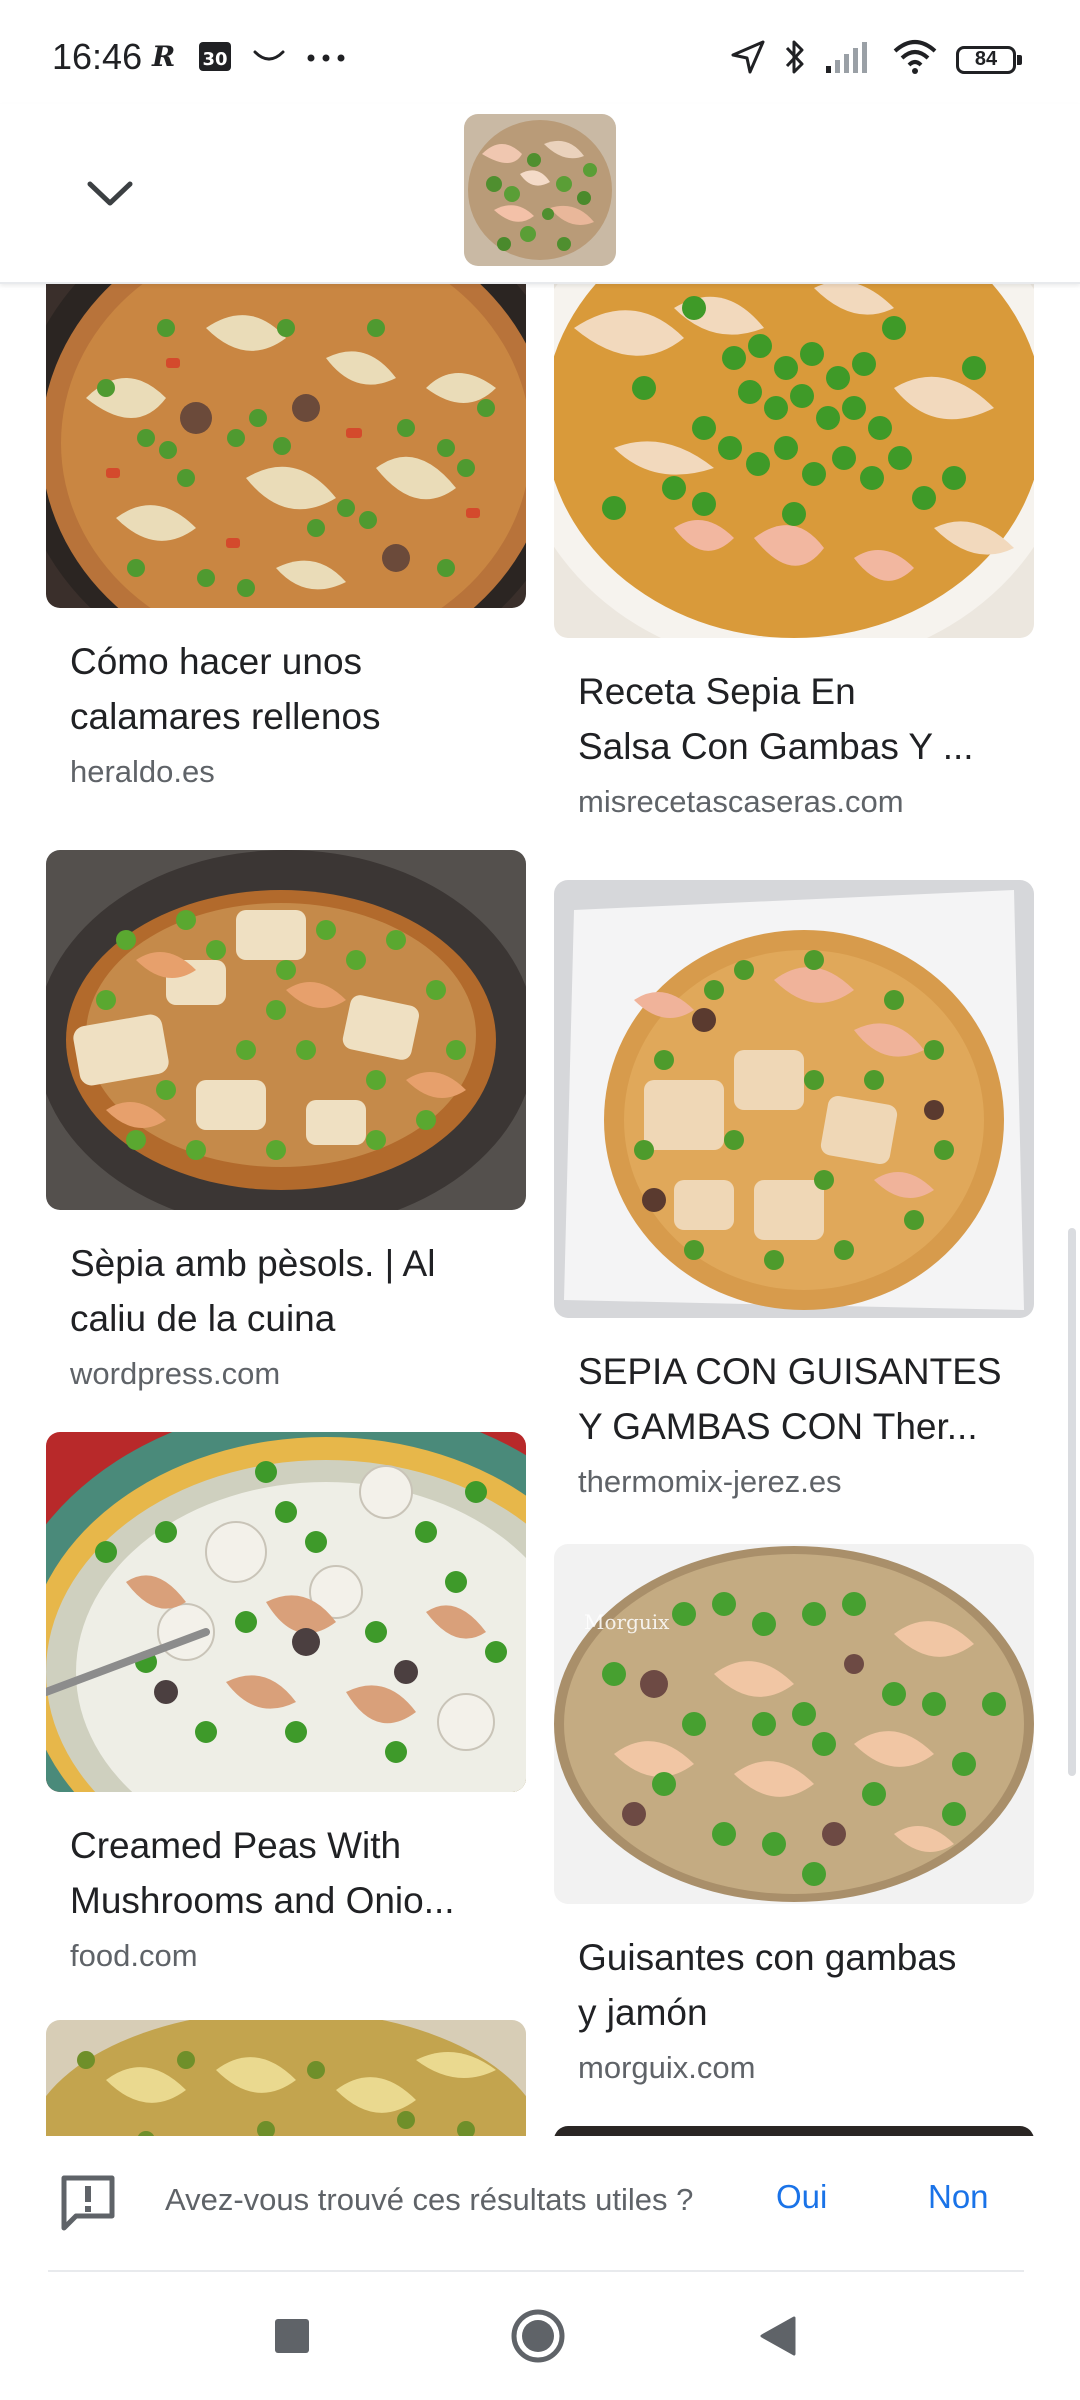  What do you see at coordinates (253, 1263) in the screenshot?
I see `result-title-line1: Sèpia amb pèsols. | Al` at bounding box center [253, 1263].